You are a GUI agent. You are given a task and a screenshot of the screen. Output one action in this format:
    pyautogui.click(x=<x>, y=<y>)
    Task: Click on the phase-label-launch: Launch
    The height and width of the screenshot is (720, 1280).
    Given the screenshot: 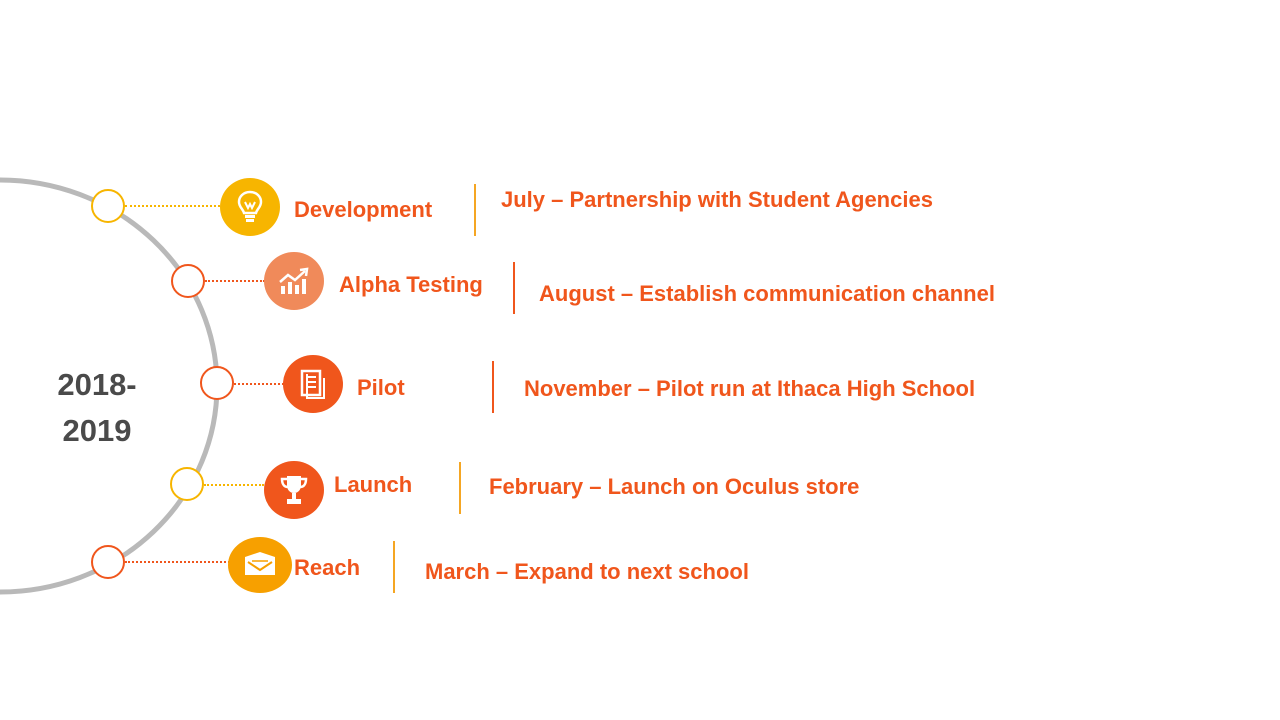 What is the action you would take?
    pyautogui.click(x=373, y=484)
    